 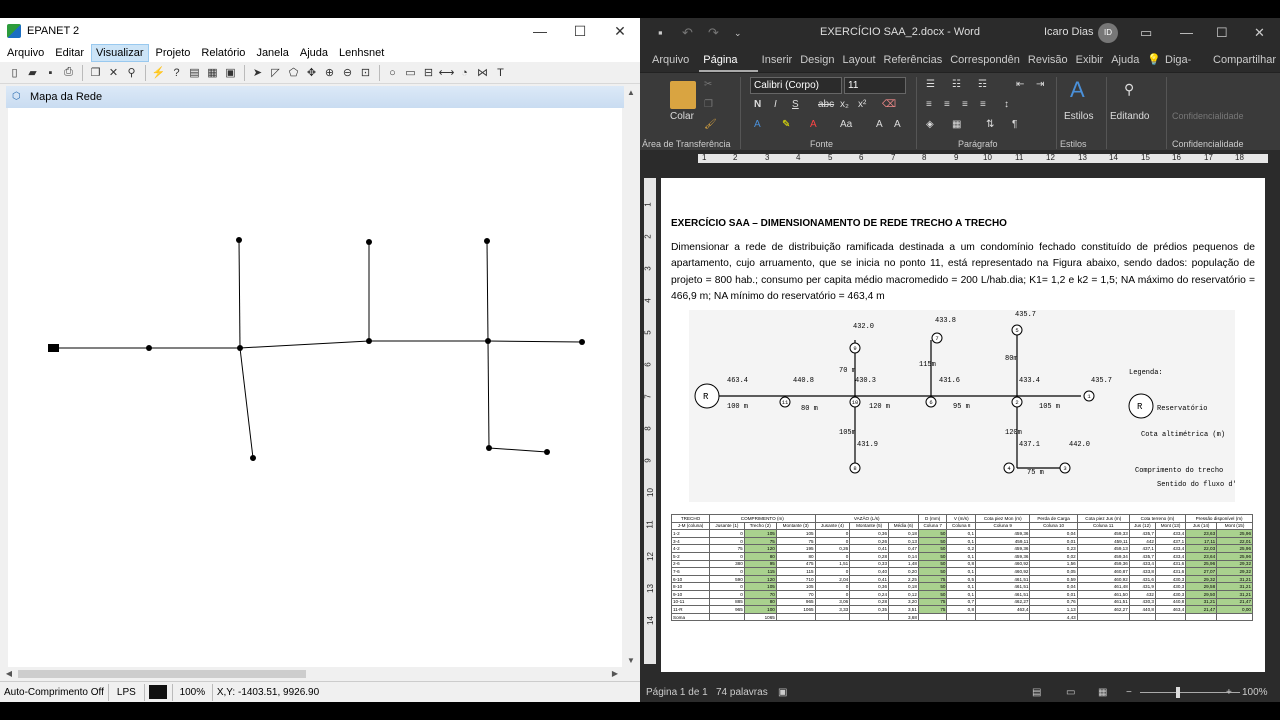 I want to click on justify-icon: ≡, so click(x=983, y=104).